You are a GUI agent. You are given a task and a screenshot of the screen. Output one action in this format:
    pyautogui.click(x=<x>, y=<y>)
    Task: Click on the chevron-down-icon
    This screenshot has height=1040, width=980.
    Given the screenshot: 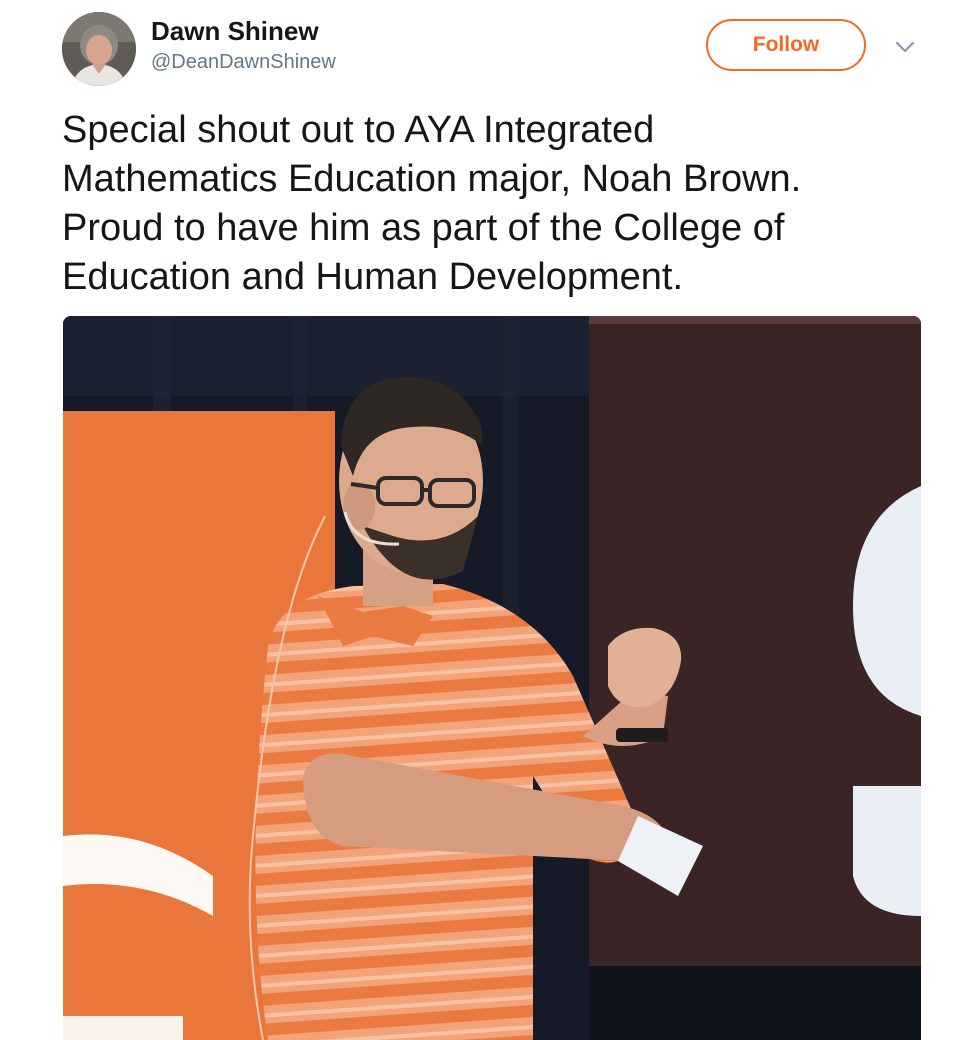 What is the action you would take?
    pyautogui.click(x=905, y=47)
    